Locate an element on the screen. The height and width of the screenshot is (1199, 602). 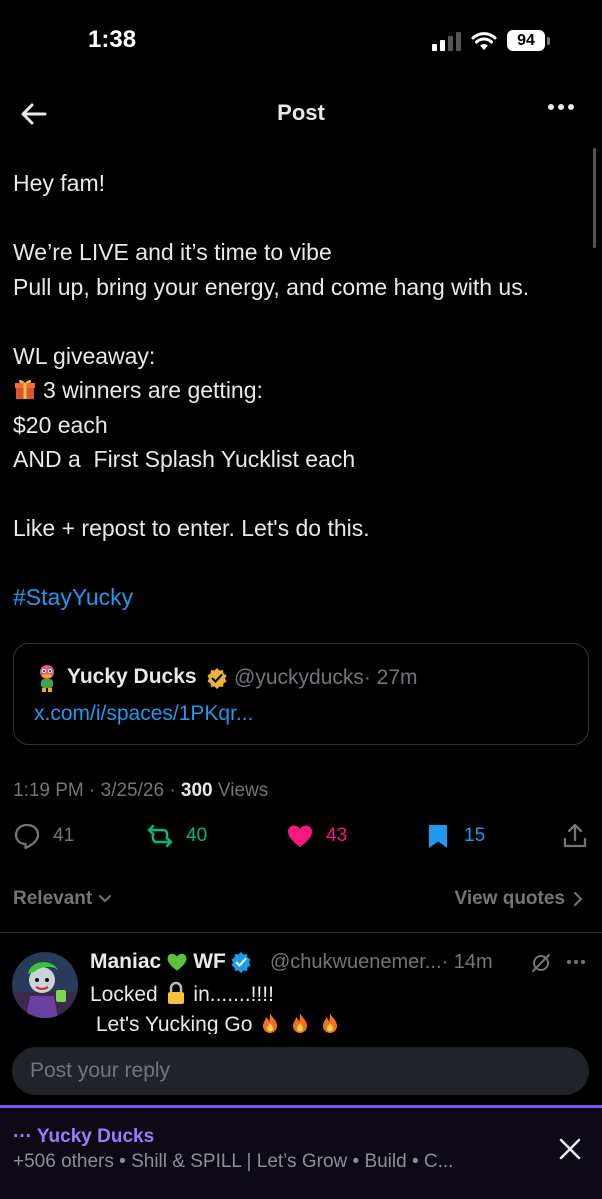
reply-name-suffix: WF is located at coordinates (209, 961).